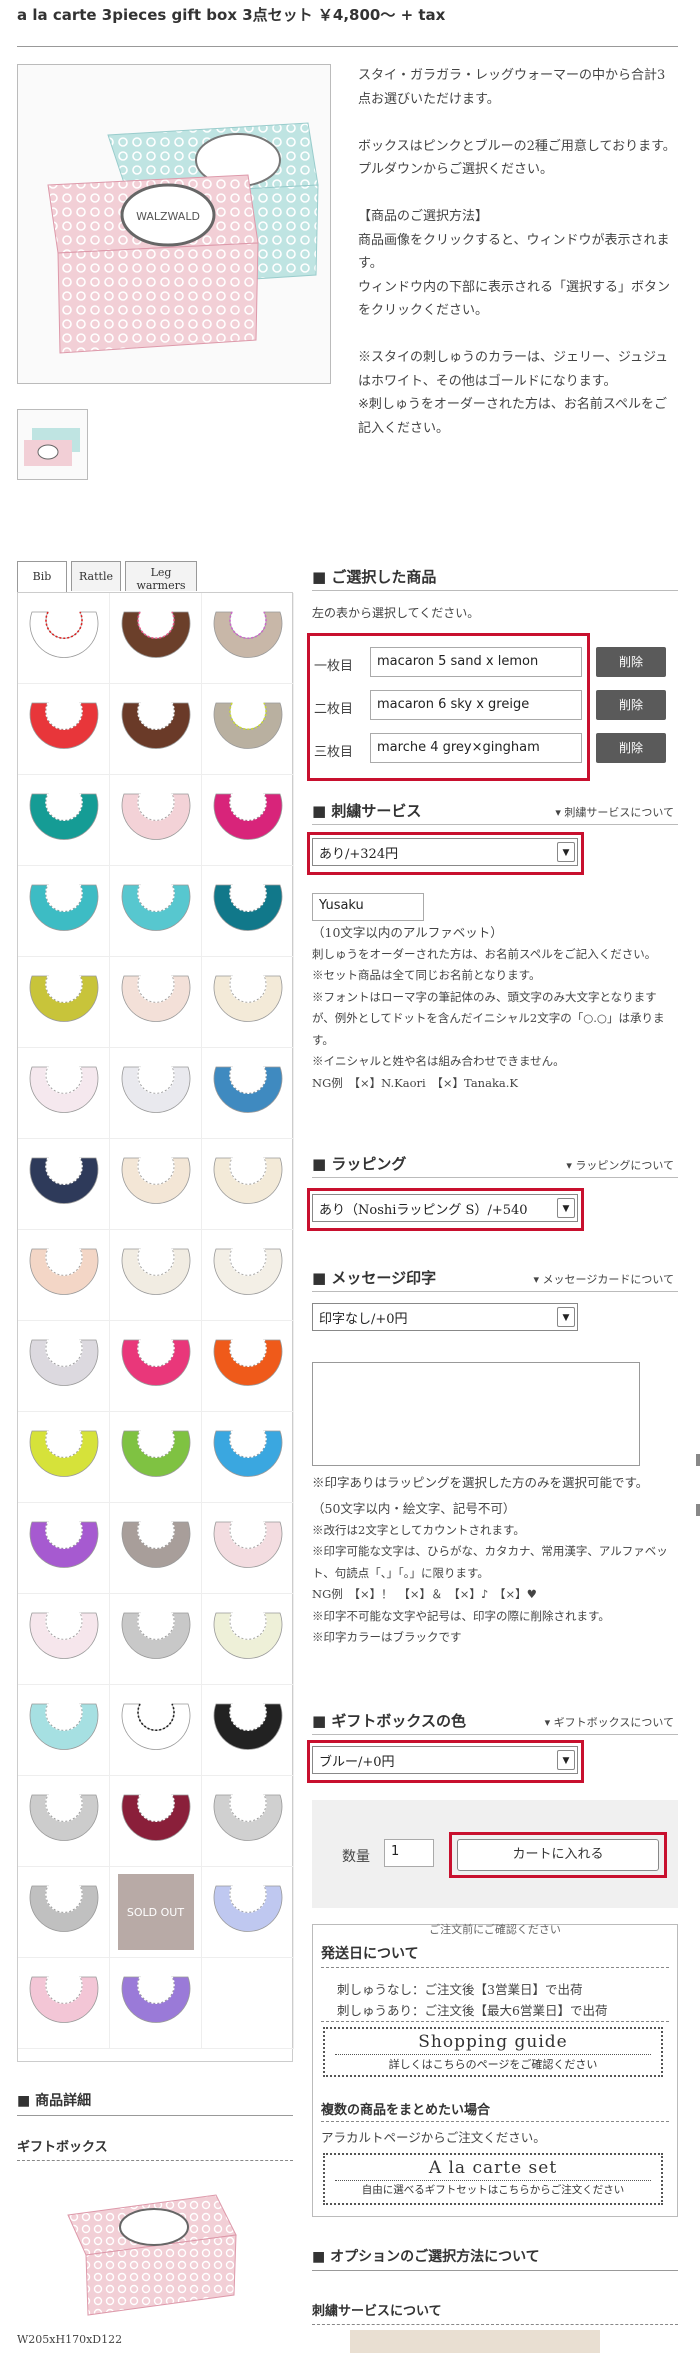 This screenshot has width=700, height=2353. What do you see at coordinates (493, 2188) in the screenshot?
I see `alacarte-subtitle: 自由に選べるギフトセットはこちらからご注文ください` at bounding box center [493, 2188].